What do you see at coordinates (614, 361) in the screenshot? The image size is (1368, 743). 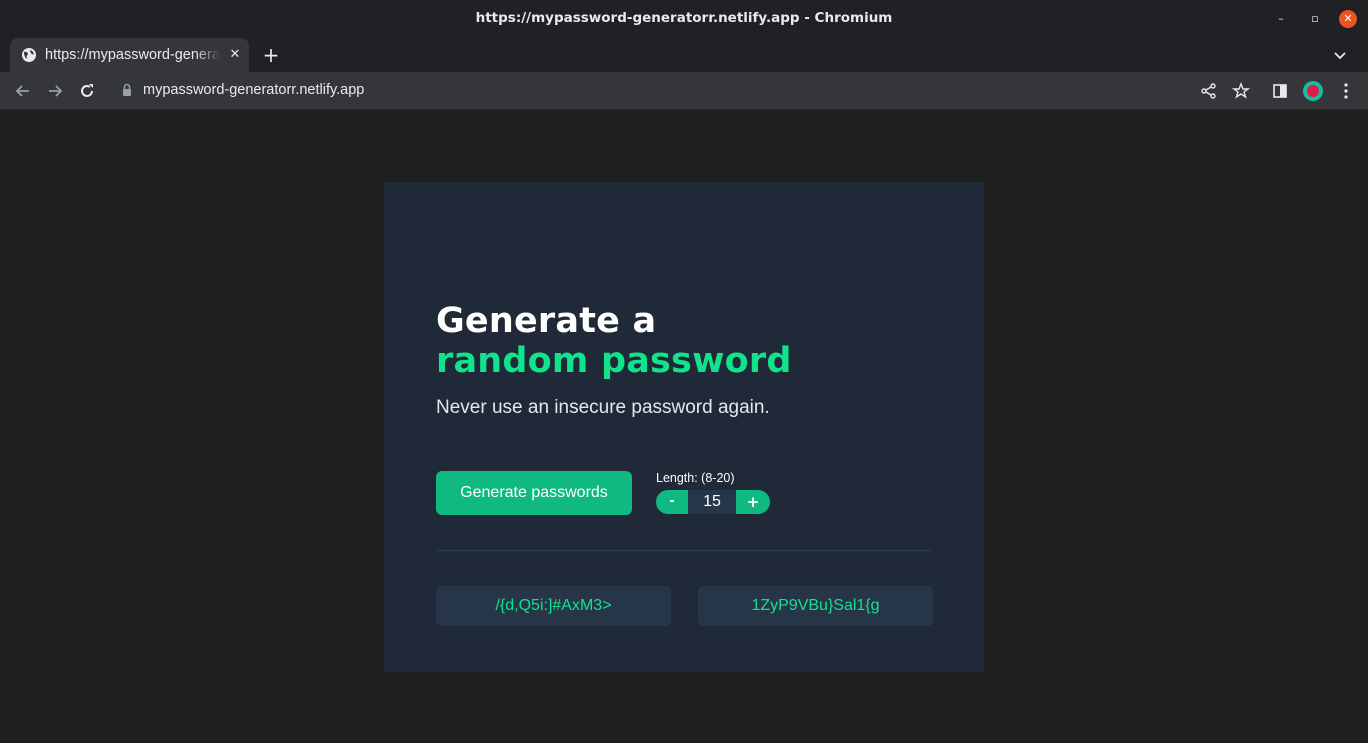 I see `title-line-2: random password` at bounding box center [614, 361].